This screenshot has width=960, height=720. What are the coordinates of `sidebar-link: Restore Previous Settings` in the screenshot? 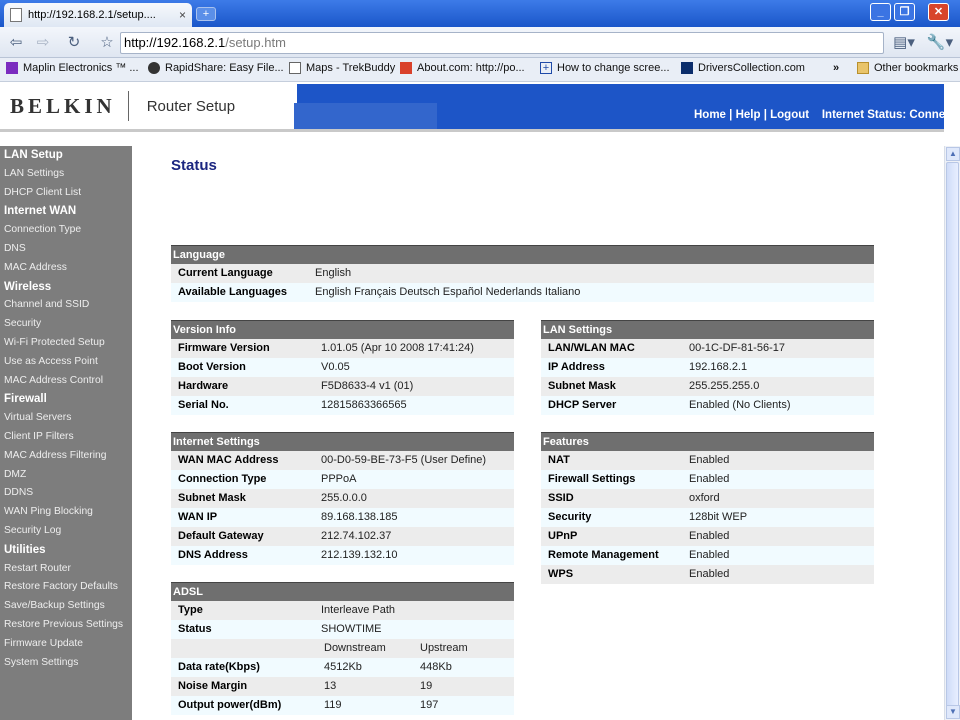 It's located at (66, 625).